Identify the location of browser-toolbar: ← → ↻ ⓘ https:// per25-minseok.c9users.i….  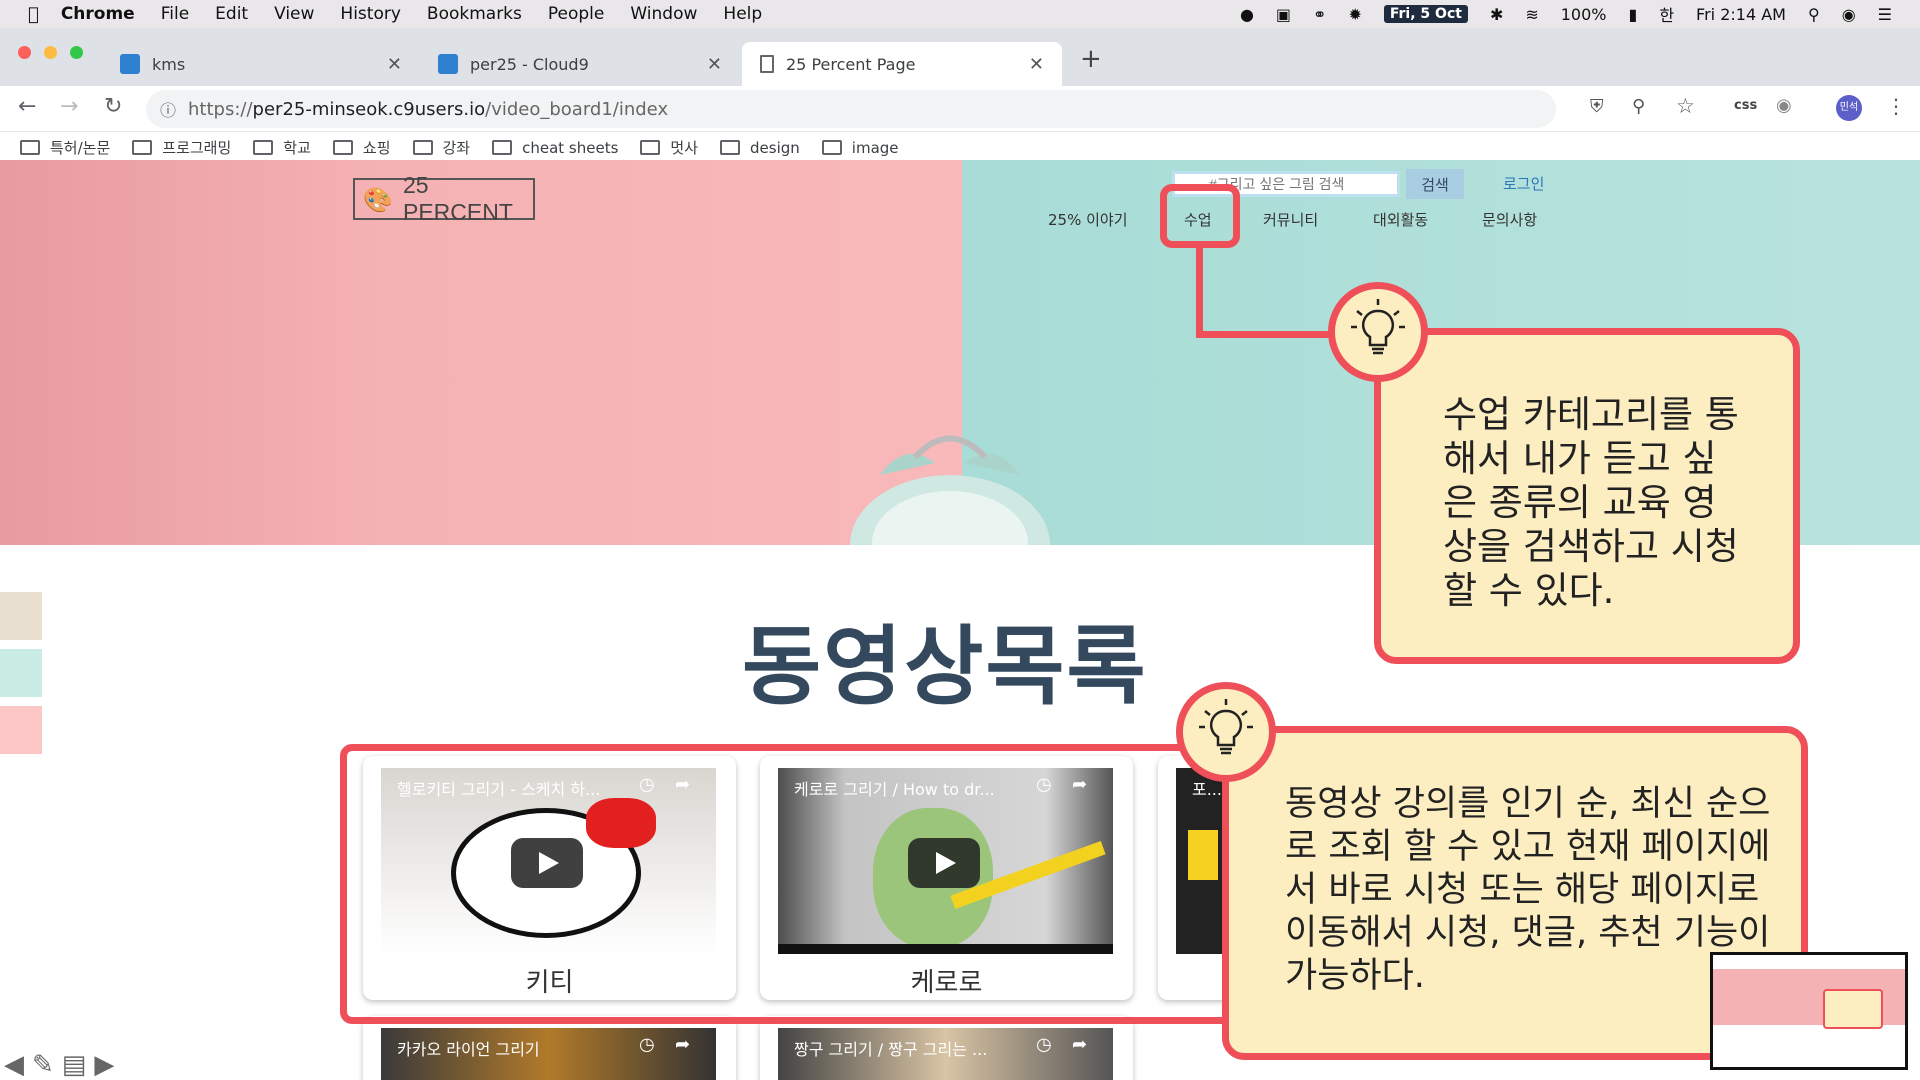
(960, 109).